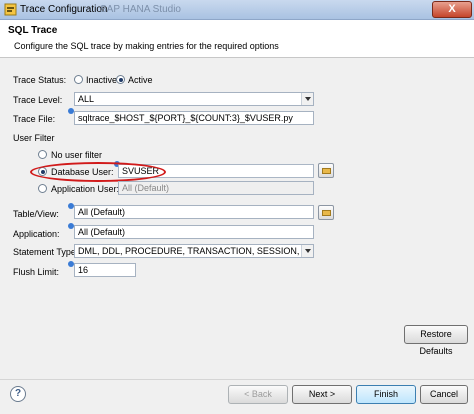 Image resolution: width=474 pixels, height=414 pixels. What do you see at coordinates (38, 100) in the screenshot?
I see `trace-level-label: Trace Level:` at bounding box center [38, 100].